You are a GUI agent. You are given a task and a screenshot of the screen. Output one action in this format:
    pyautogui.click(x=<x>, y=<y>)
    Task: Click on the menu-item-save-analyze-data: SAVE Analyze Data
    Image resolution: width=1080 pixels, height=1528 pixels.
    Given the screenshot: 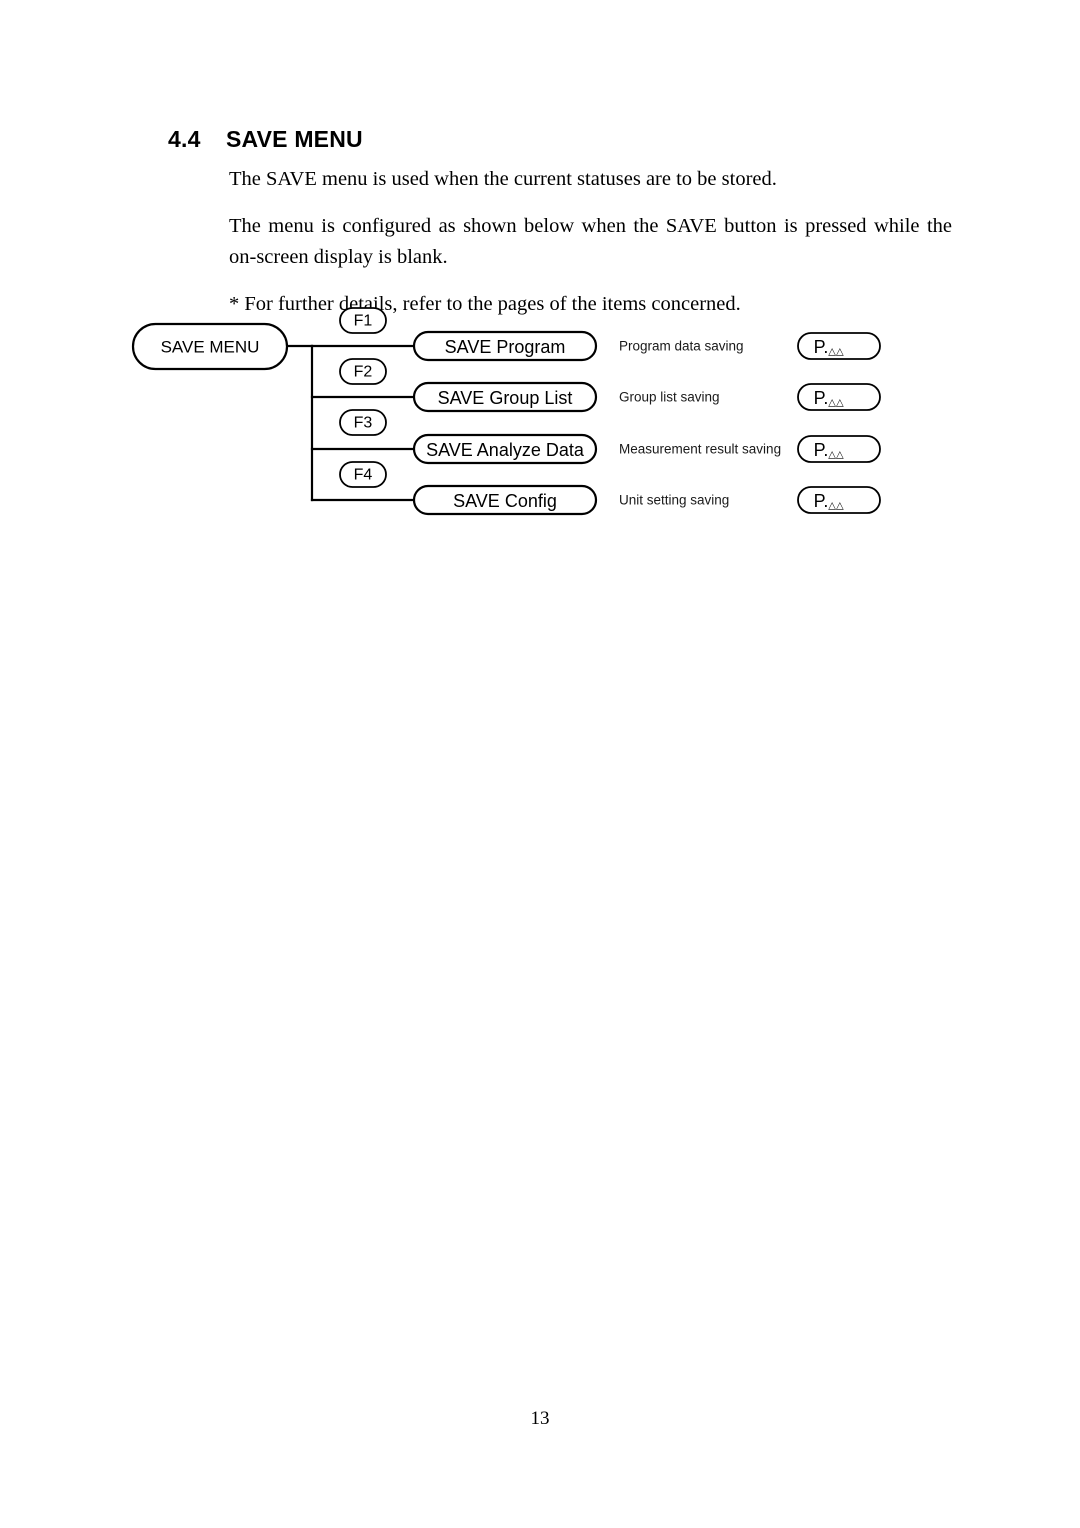 What is the action you would take?
    pyautogui.click(x=505, y=449)
    